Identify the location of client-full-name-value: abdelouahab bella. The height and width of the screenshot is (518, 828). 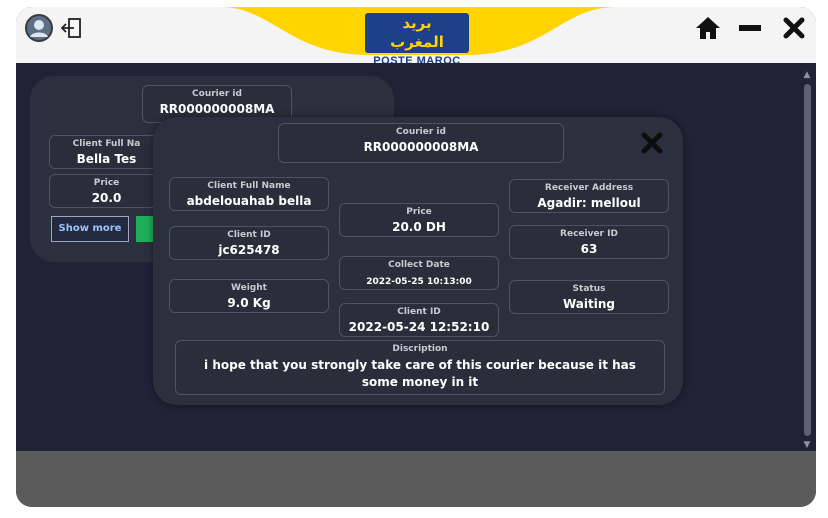
(249, 201).